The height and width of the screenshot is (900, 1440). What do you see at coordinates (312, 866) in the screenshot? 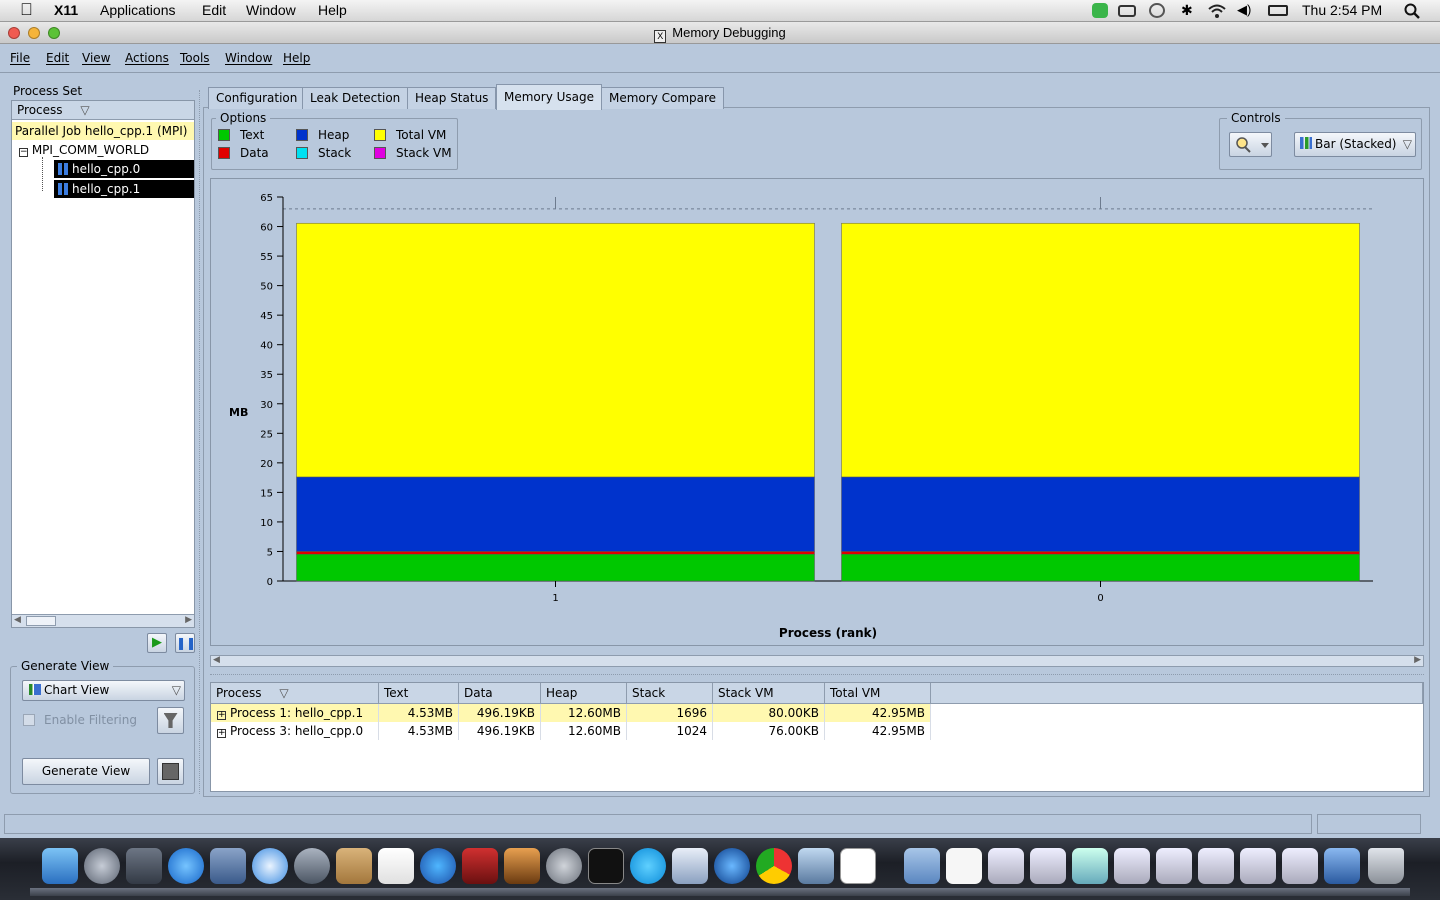
I see `facetime-icon` at bounding box center [312, 866].